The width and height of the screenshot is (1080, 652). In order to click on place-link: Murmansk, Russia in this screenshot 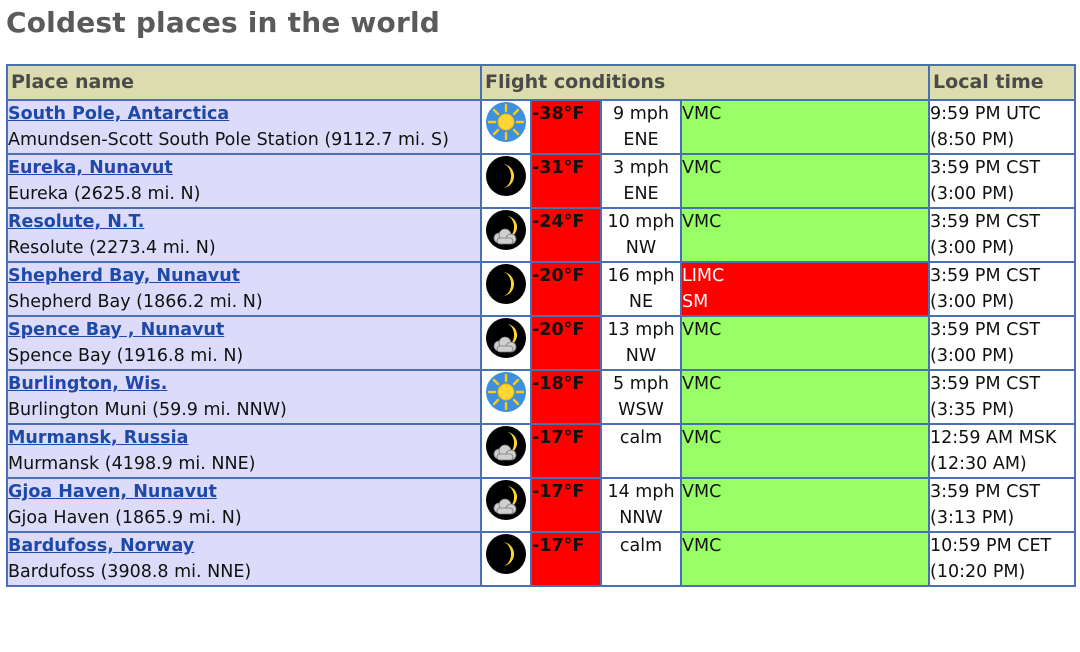, I will do `click(244, 438)`.